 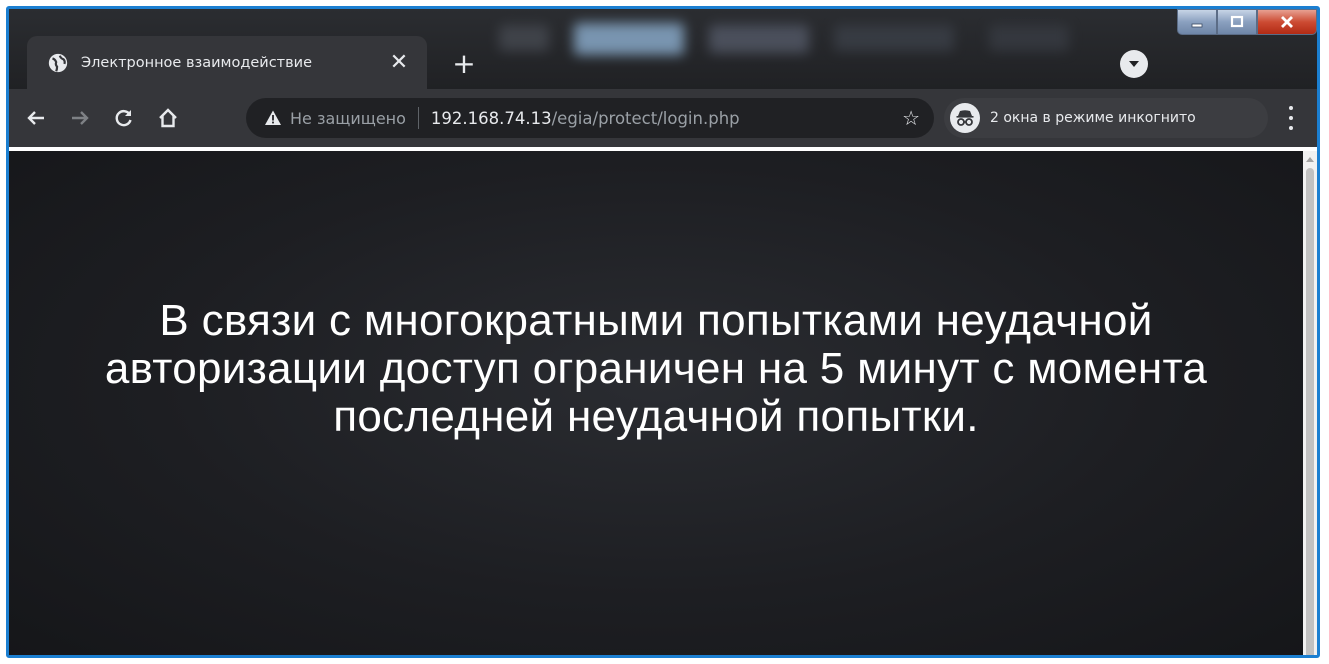 What do you see at coordinates (1197, 25) in the screenshot?
I see `minimize-icon` at bounding box center [1197, 25].